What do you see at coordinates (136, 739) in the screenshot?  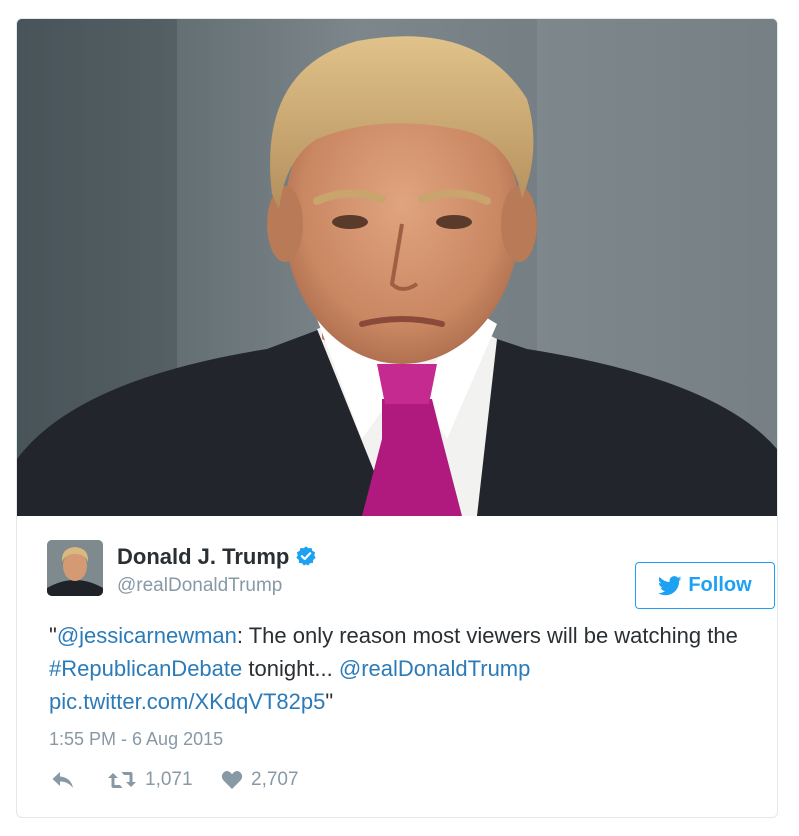 I see `tweet-timestamp: 1:55 PM - 6 Aug 2015` at bounding box center [136, 739].